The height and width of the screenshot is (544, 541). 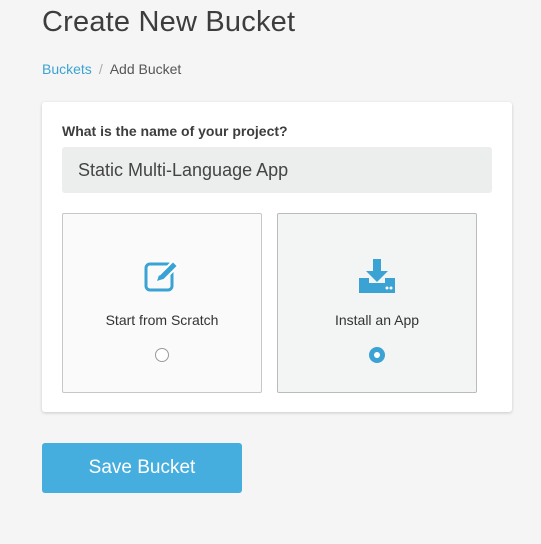 What do you see at coordinates (142, 468) in the screenshot?
I see `save-bucket-button: Save Bucket` at bounding box center [142, 468].